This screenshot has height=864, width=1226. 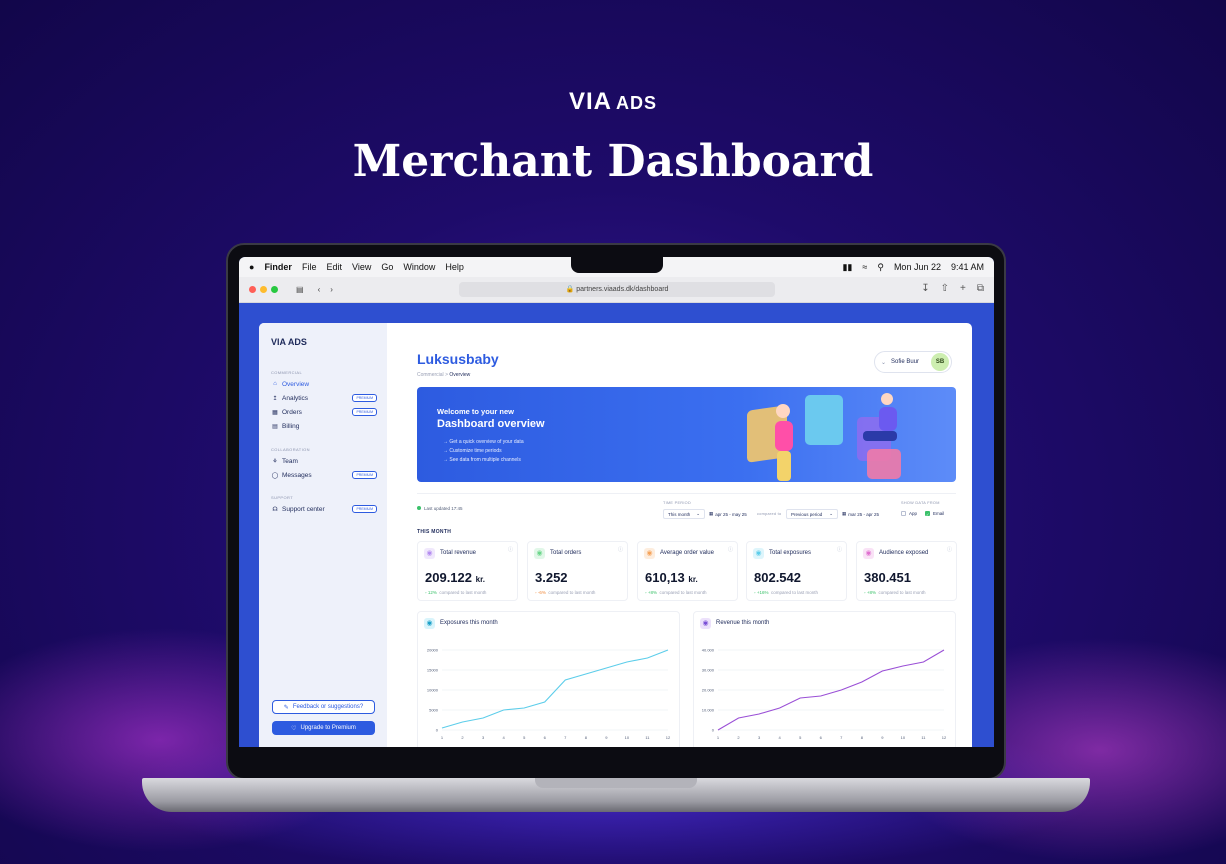 I want to click on compare-select: Previous period ⌄, so click(x=812, y=514).